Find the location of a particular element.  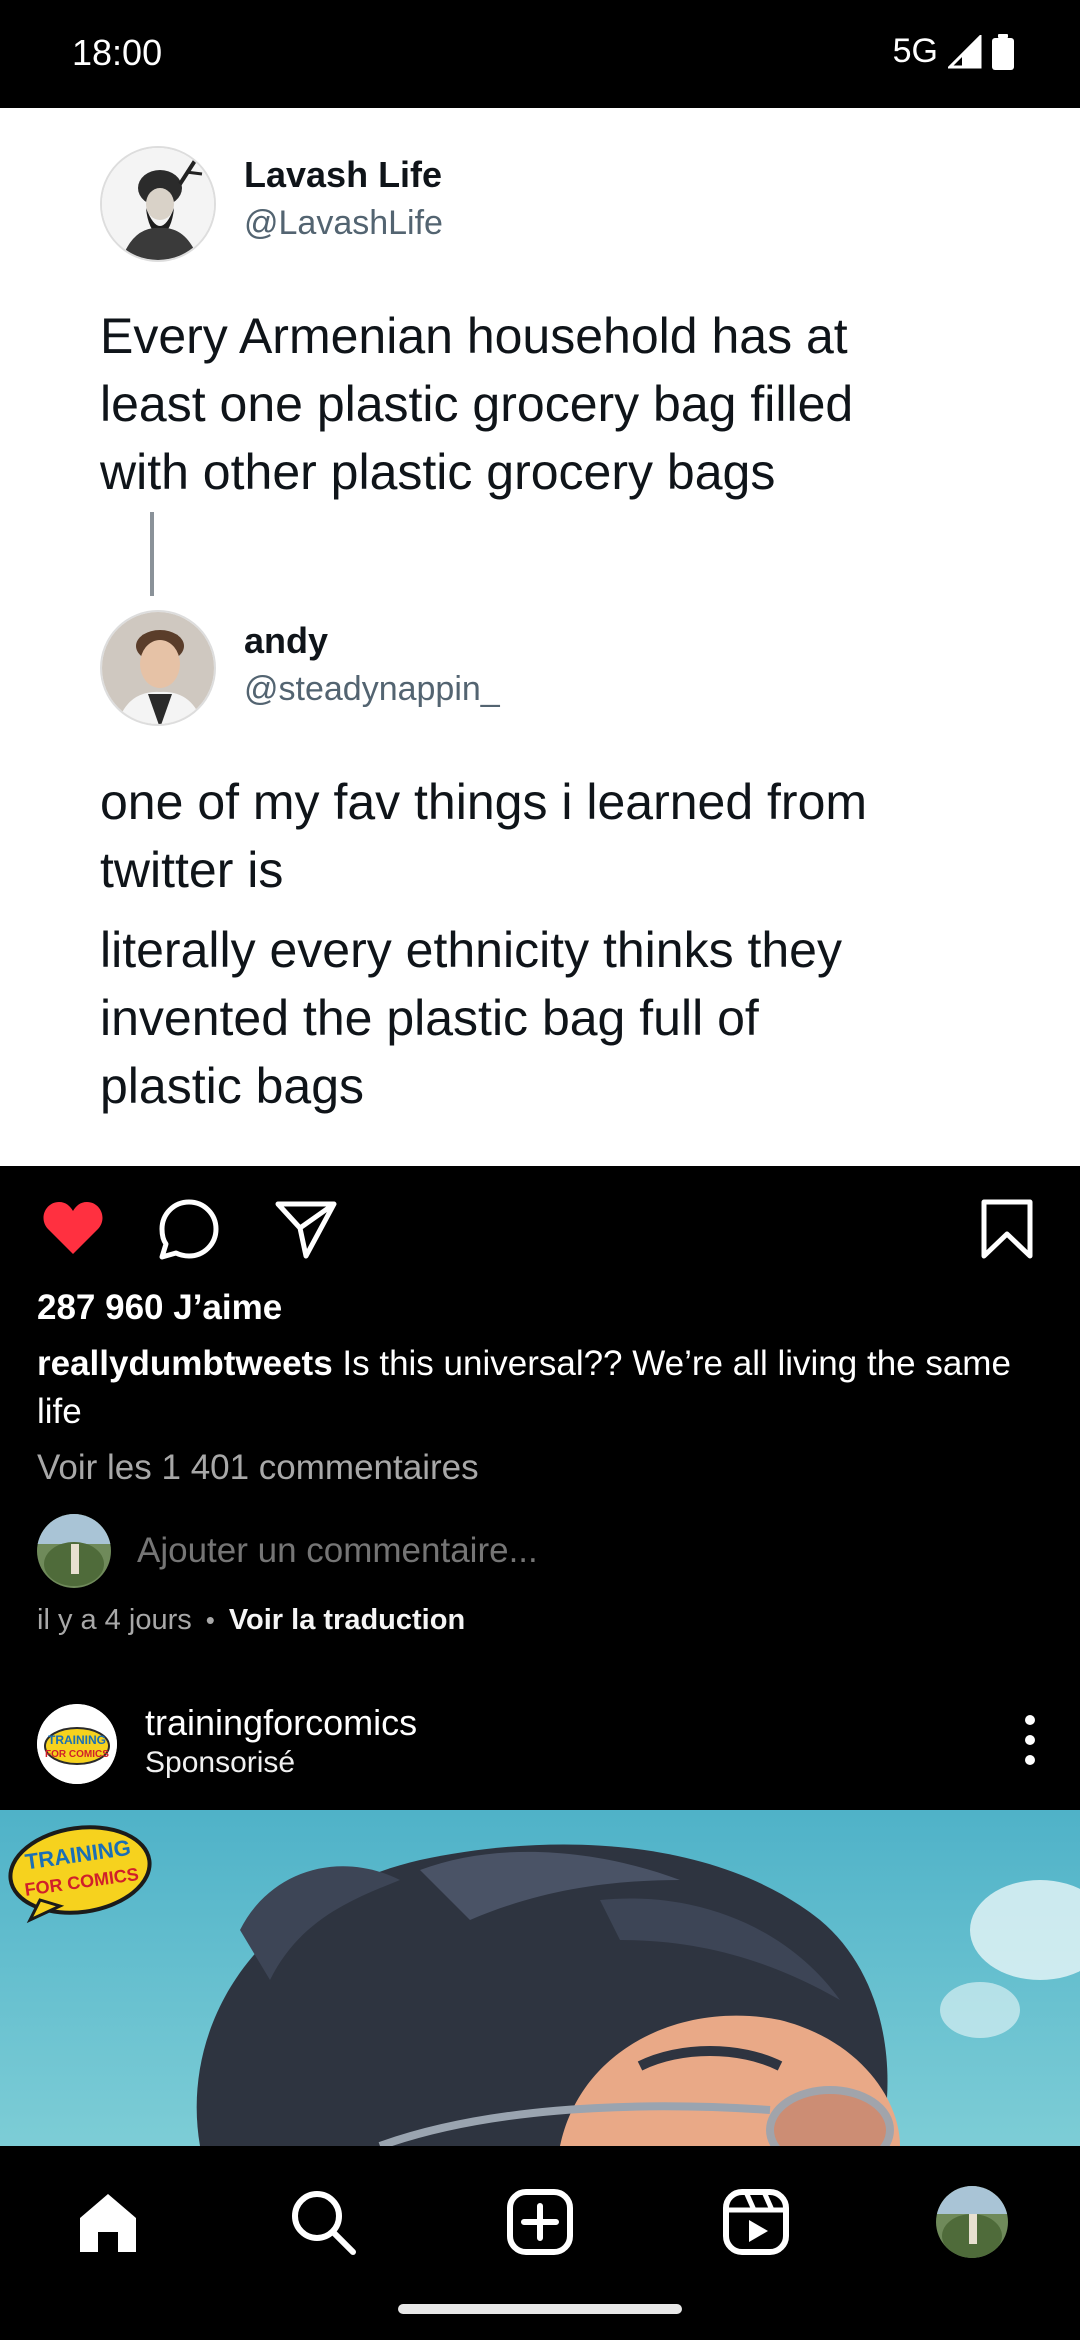

tweet-author-name: Lavash Life is located at coordinates (343, 174).